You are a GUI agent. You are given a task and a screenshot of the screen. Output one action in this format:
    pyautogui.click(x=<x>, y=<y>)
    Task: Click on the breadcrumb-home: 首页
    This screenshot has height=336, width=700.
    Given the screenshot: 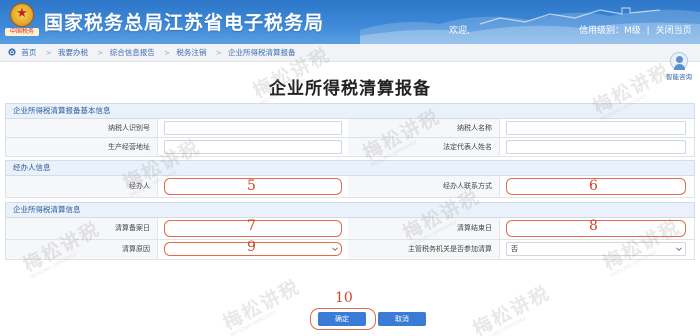 What is the action you would take?
    pyautogui.click(x=28, y=52)
    